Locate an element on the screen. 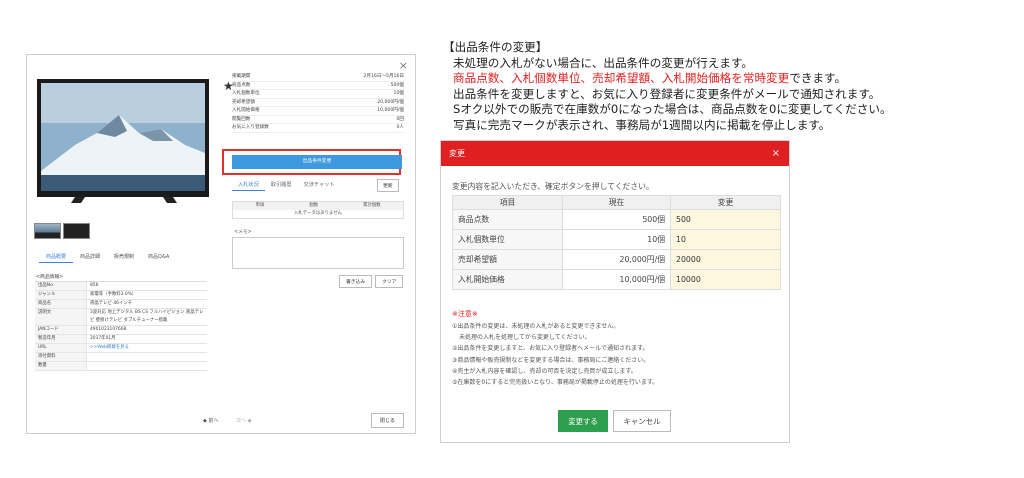  info-row: 閲覧回数 0回 is located at coordinates (318, 120).